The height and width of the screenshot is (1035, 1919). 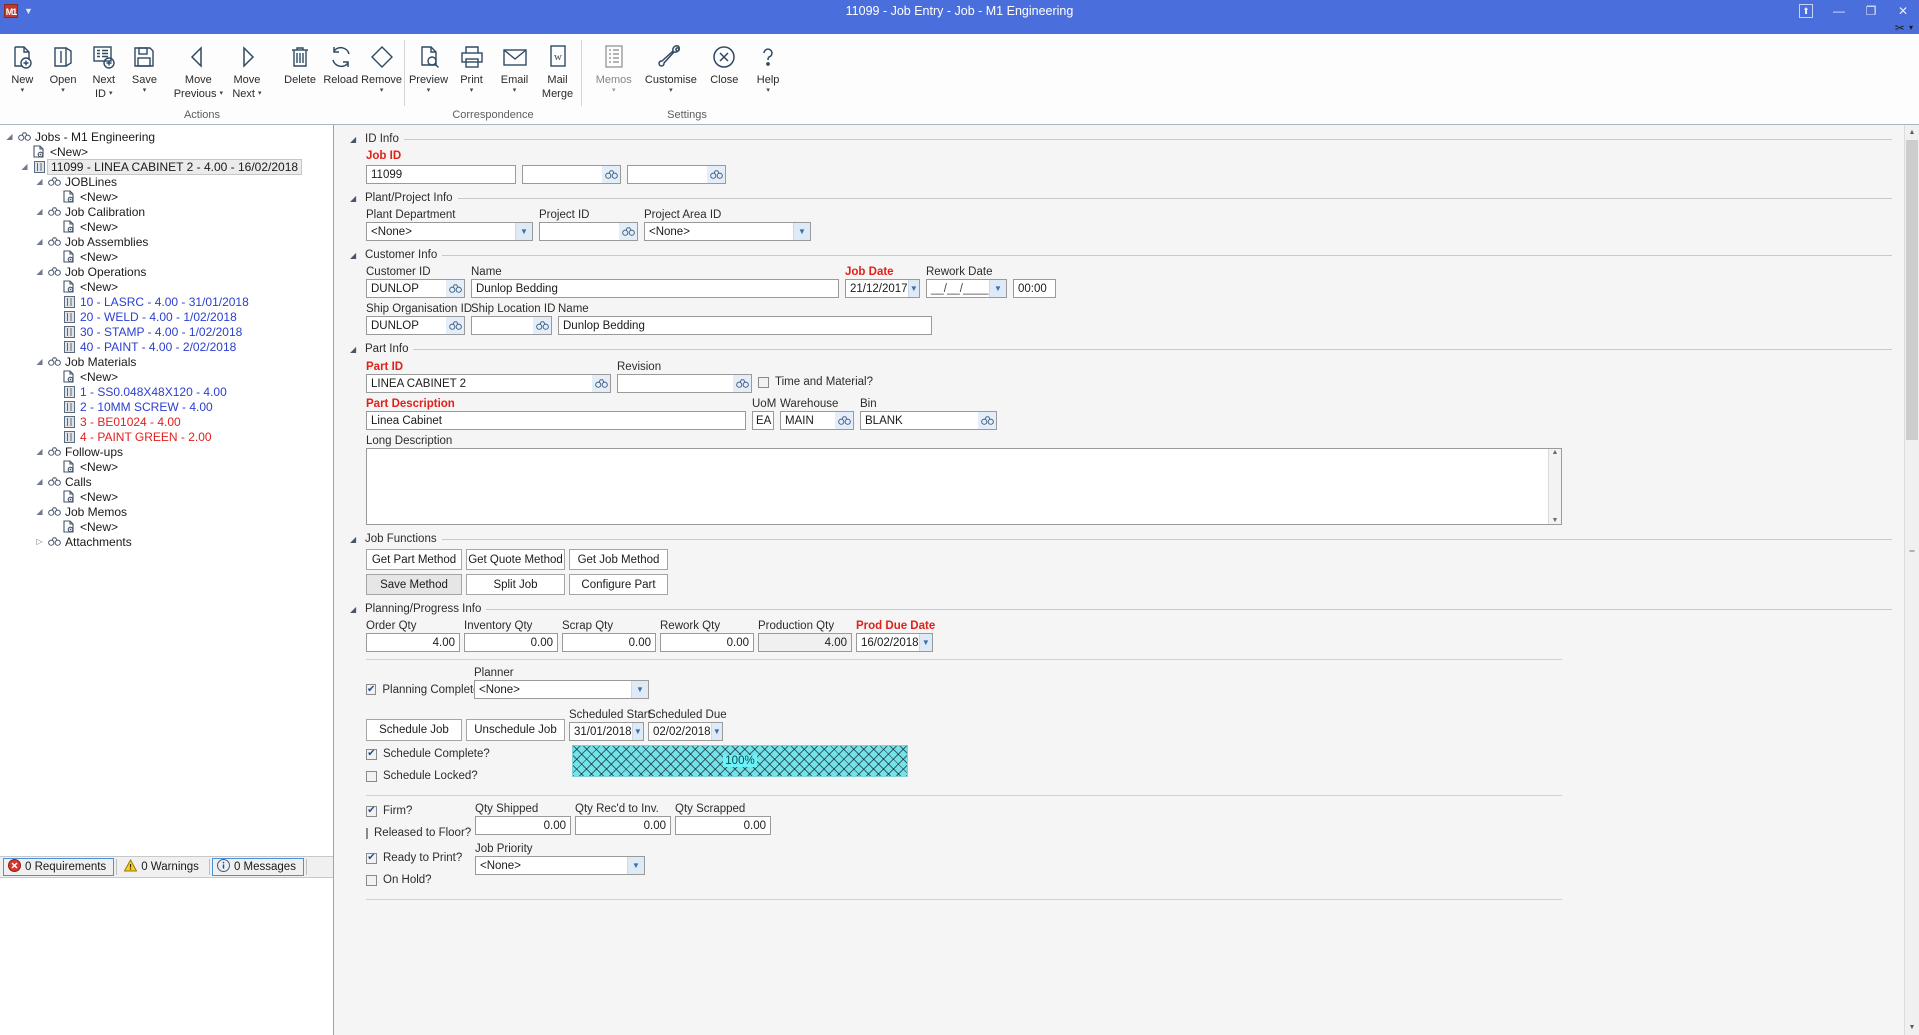 I want to click on memos-dropdown-icon: ▾, so click(x=614, y=91).